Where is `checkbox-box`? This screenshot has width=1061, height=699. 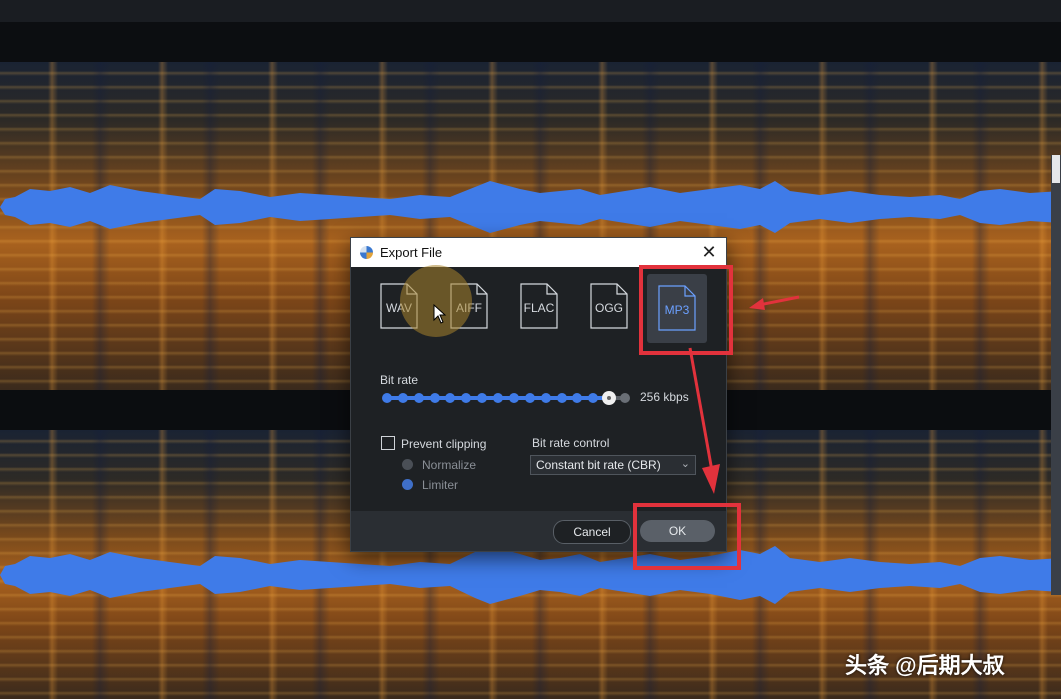
checkbox-box is located at coordinates (388, 443).